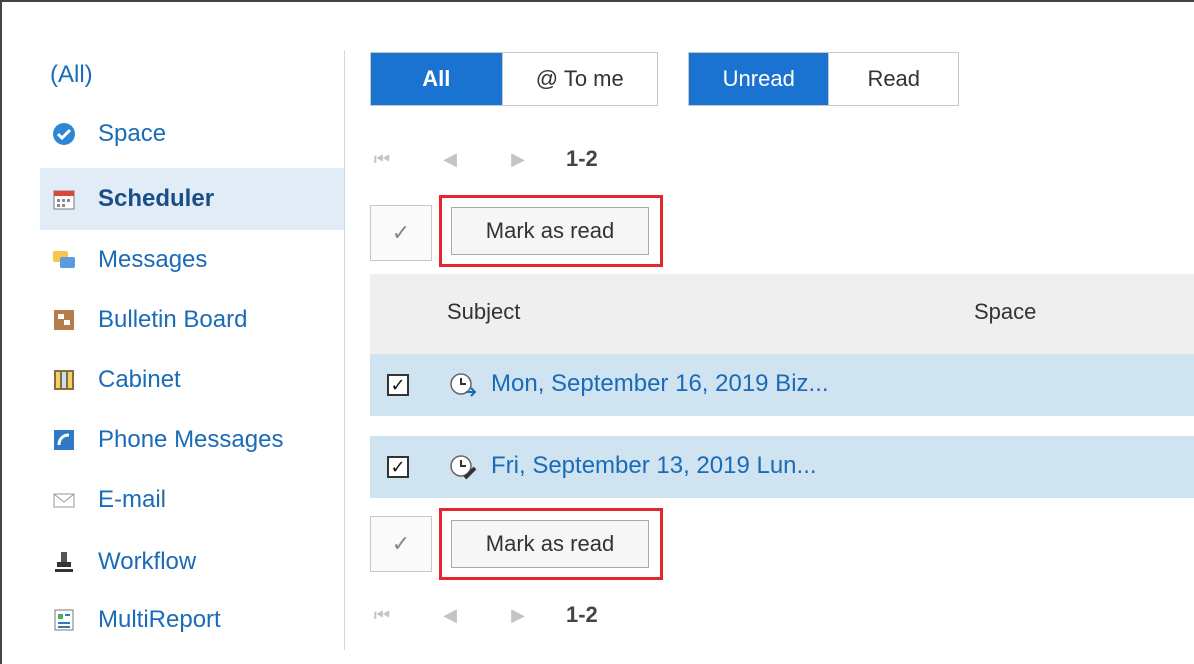  I want to click on stamp-icon, so click(64, 562).